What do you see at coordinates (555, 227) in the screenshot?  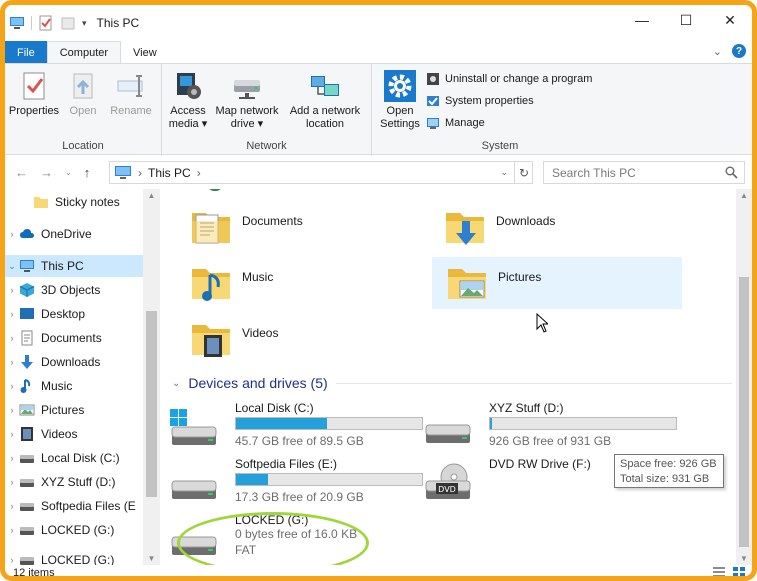 I see `folder-downloads: Downloads` at bounding box center [555, 227].